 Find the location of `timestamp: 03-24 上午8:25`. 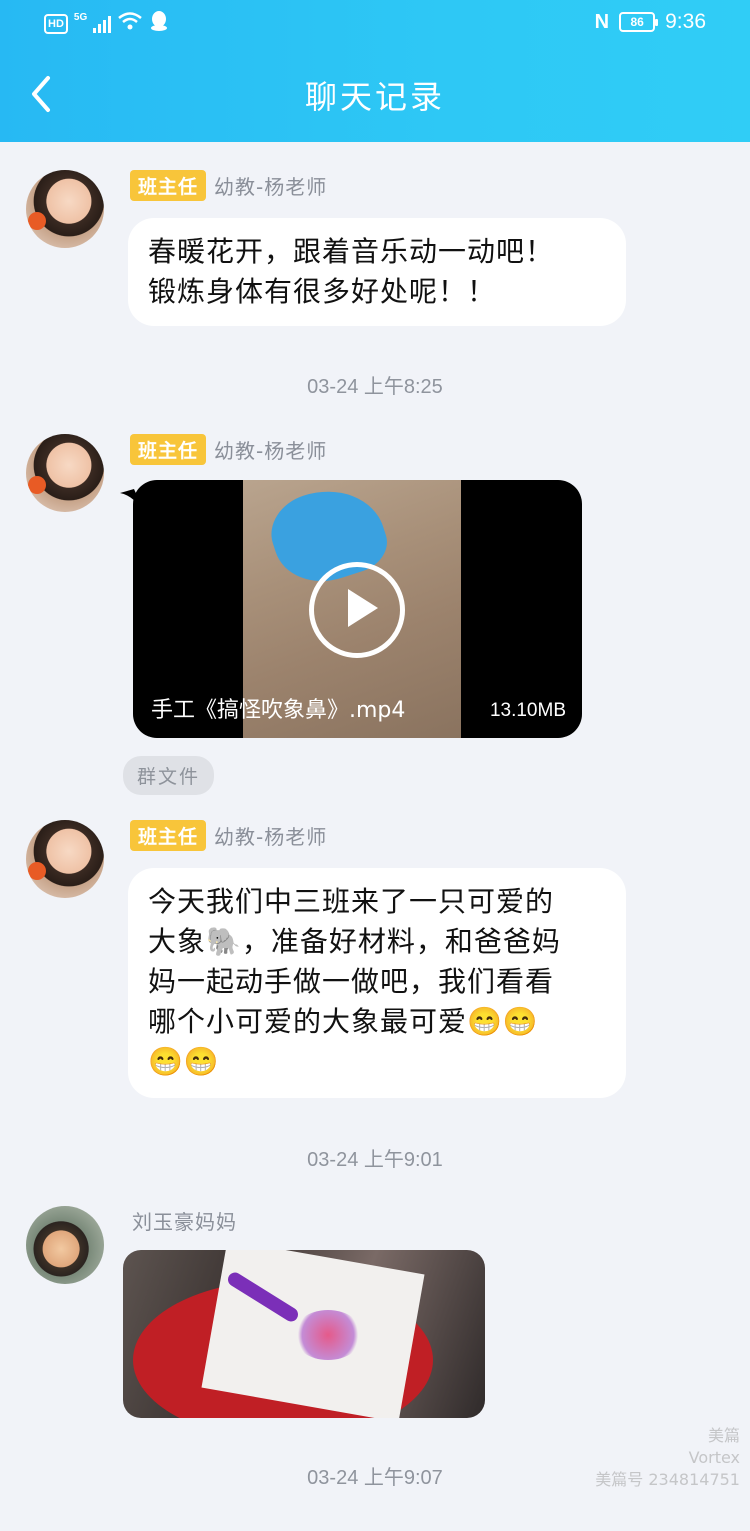

timestamp: 03-24 上午8:25 is located at coordinates (375, 387).